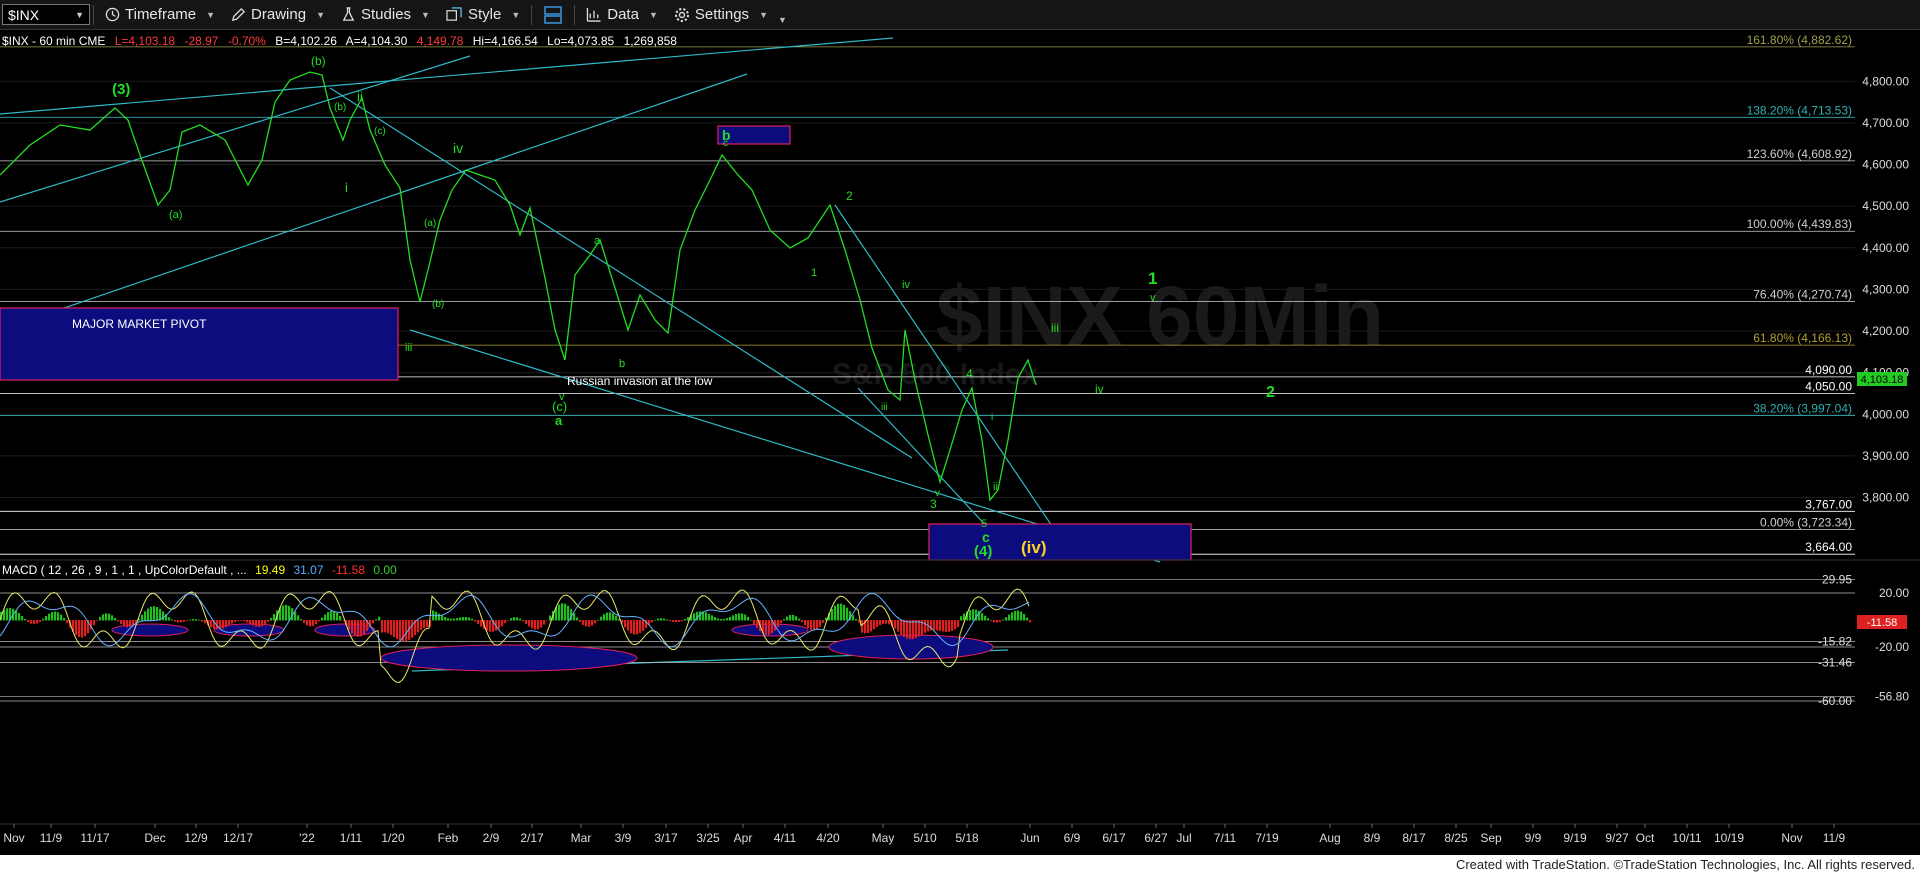 This screenshot has width=1920, height=875. I want to click on settings-button: Settings ▼, so click(721, 15).